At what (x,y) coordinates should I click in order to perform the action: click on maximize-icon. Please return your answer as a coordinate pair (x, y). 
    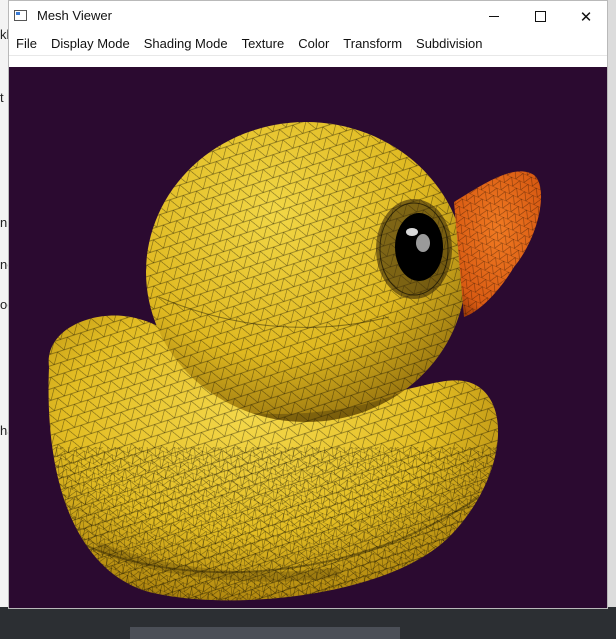
    Looking at the image, I should click on (540, 16).